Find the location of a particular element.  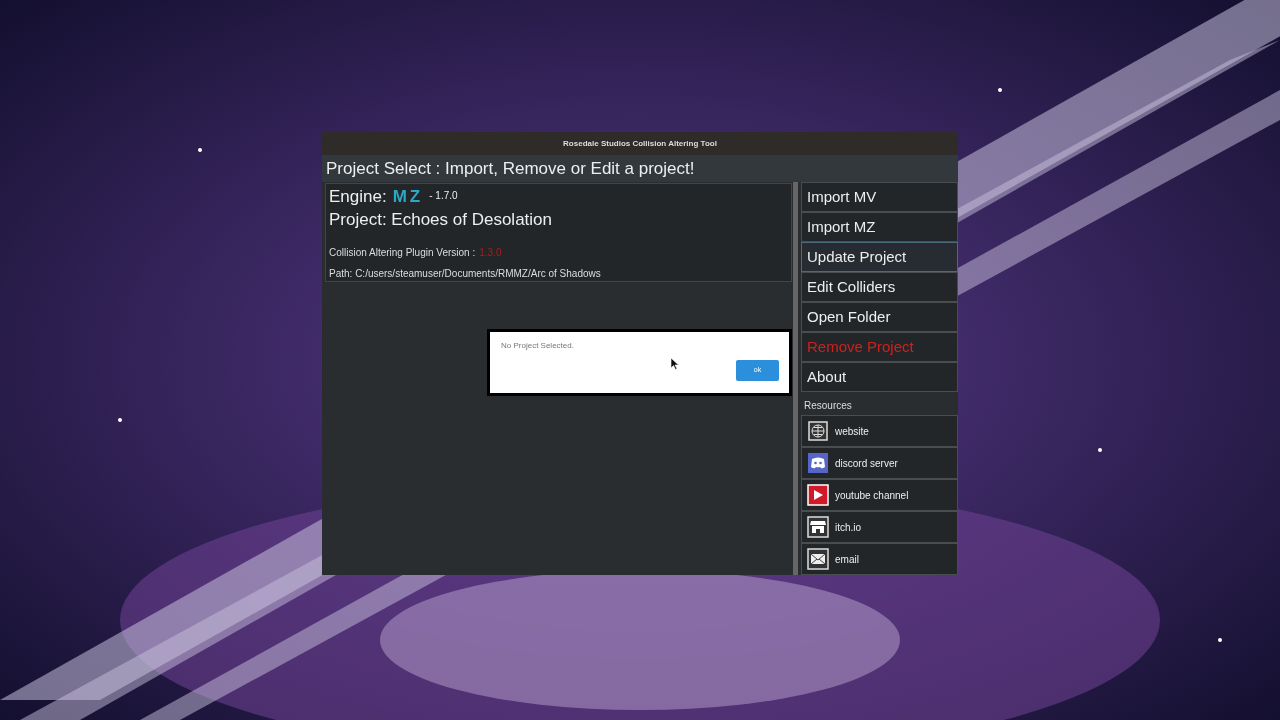

project-name: Project: Echoes of Desolation is located at coordinates (441, 220).